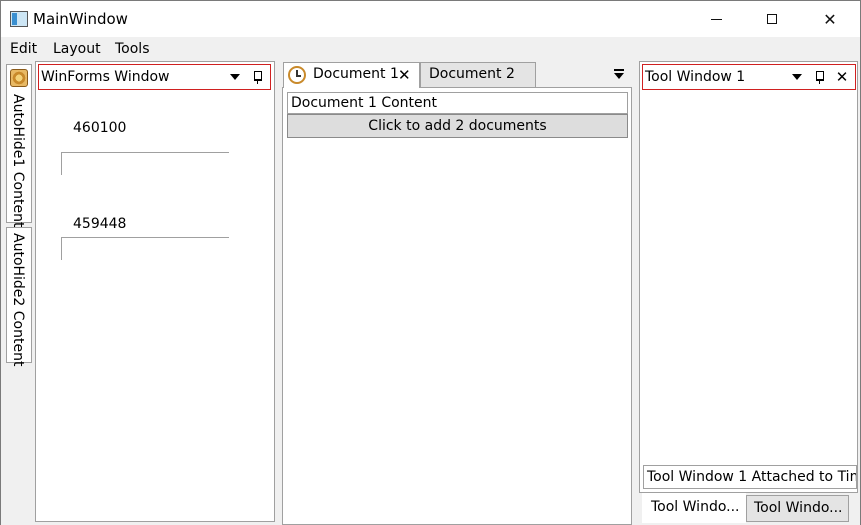 Image resolution: width=861 pixels, height=525 pixels. I want to click on maximize-icon, so click(772, 19).